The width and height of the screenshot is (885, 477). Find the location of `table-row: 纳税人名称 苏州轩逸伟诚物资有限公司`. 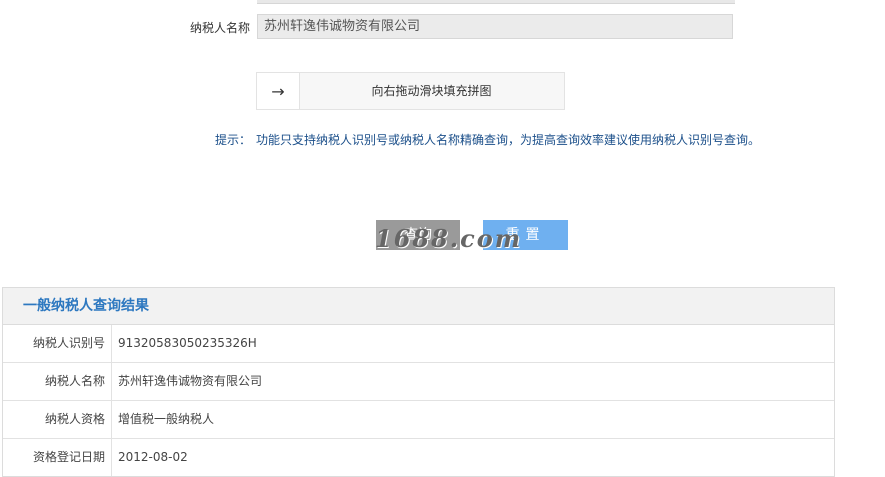

table-row: 纳税人名称 苏州轩逸伟诚物资有限公司 is located at coordinates (418, 382).